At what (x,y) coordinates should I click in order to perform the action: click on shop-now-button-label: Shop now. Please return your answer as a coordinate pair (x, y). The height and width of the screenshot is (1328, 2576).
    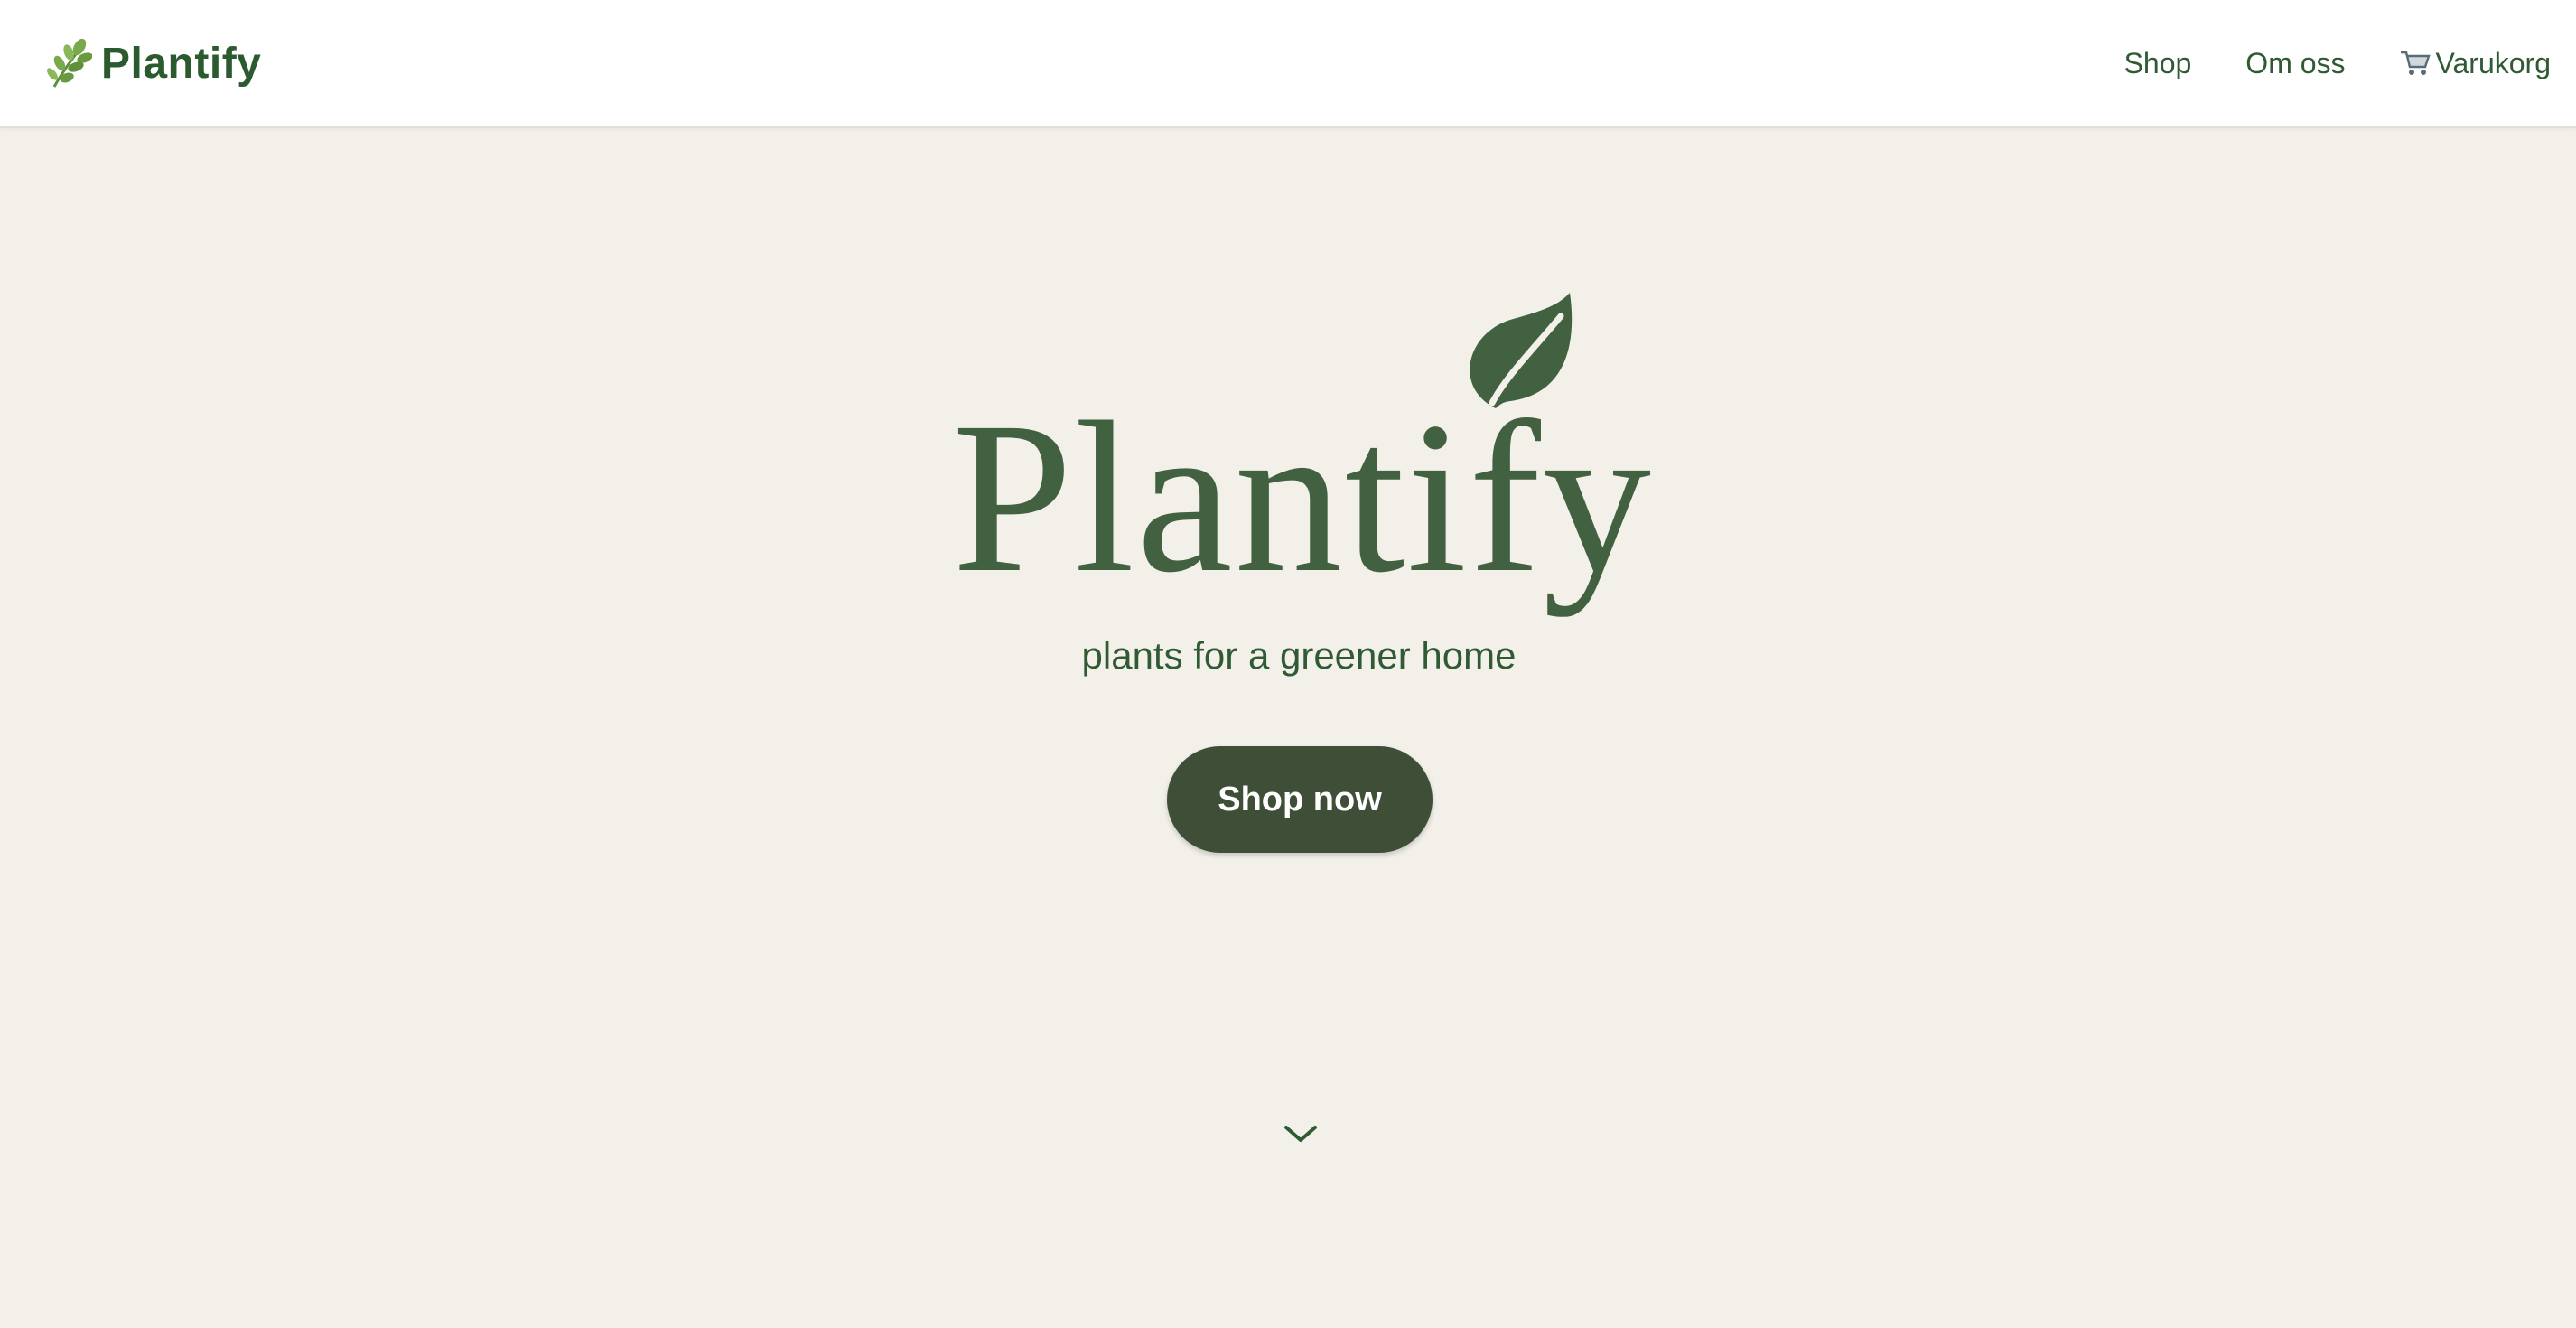
    Looking at the image, I should click on (1300, 799).